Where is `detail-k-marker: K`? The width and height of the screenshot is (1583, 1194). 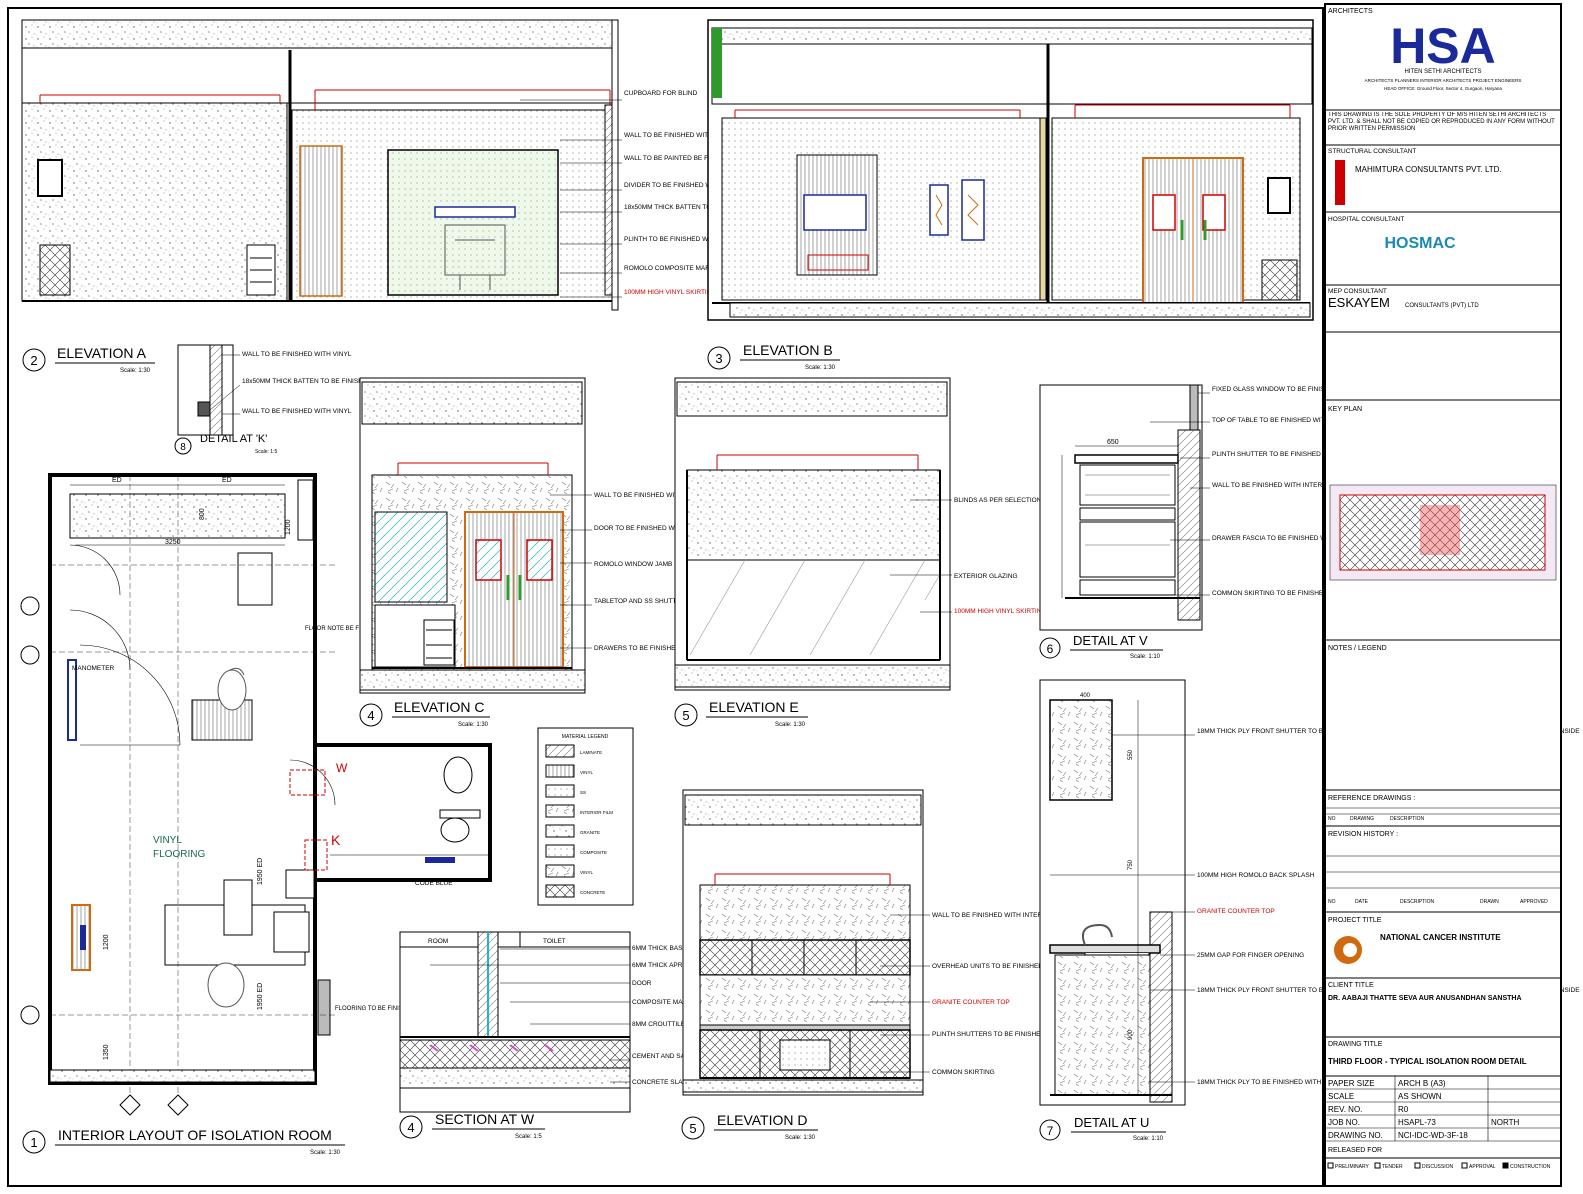 detail-k-marker: K is located at coordinates (336, 840).